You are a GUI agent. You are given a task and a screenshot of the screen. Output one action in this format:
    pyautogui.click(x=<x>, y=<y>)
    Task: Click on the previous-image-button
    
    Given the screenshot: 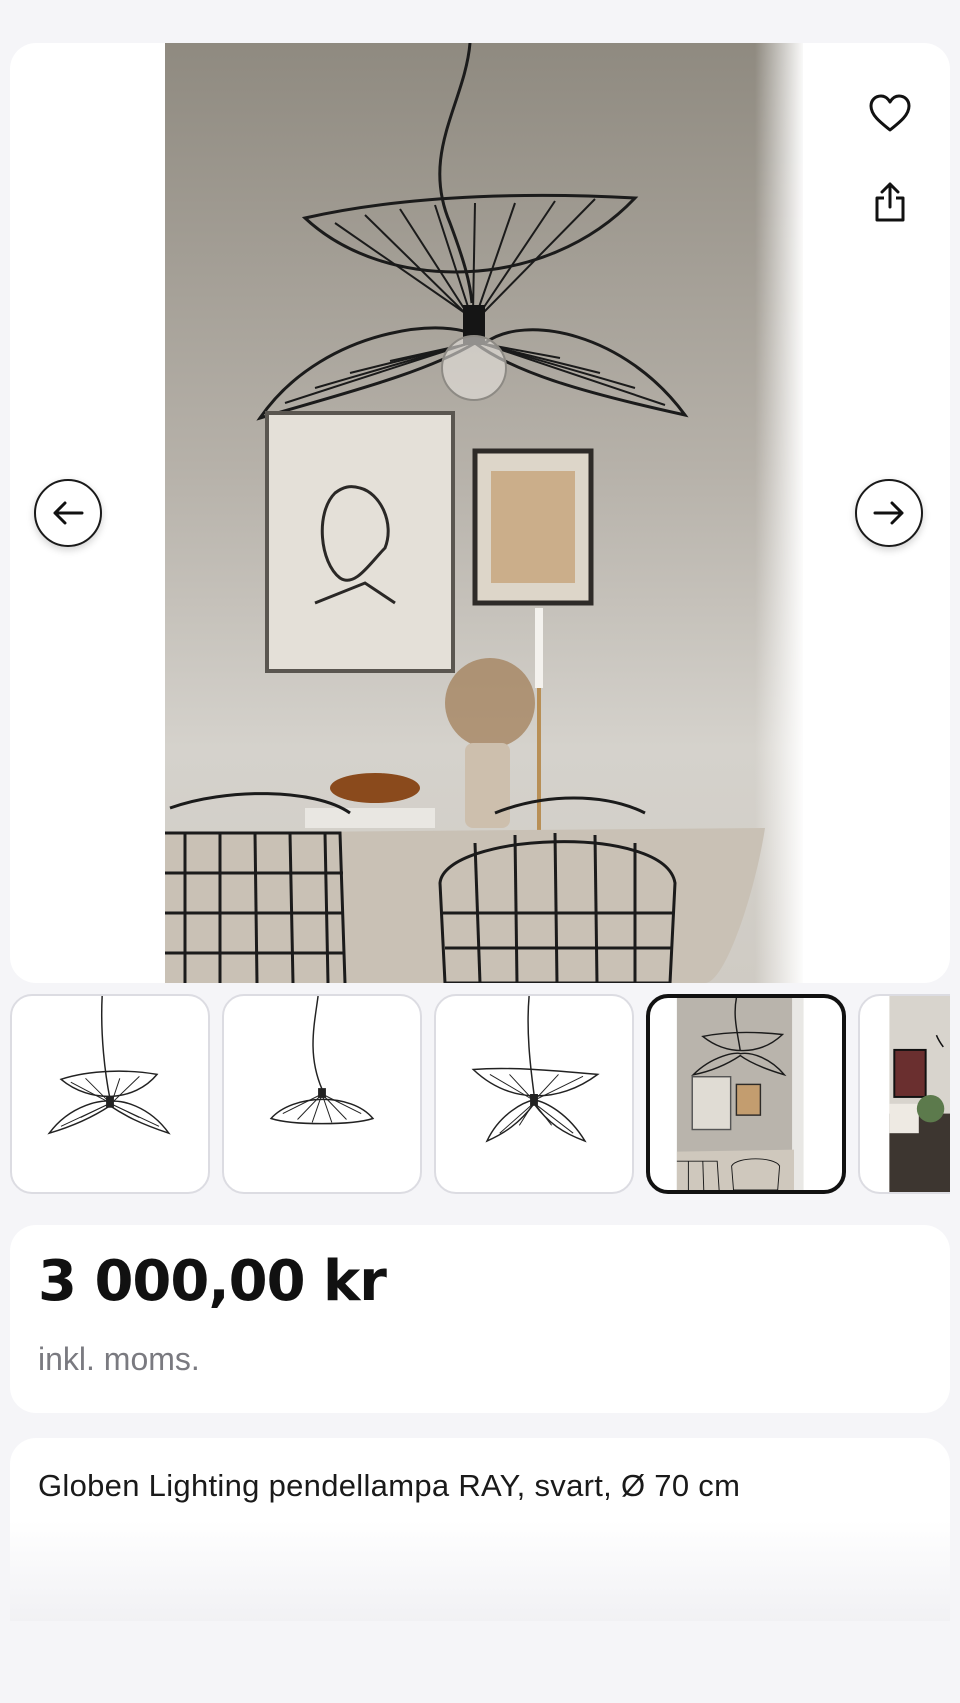 What is the action you would take?
    pyautogui.click(x=68, y=513)
    